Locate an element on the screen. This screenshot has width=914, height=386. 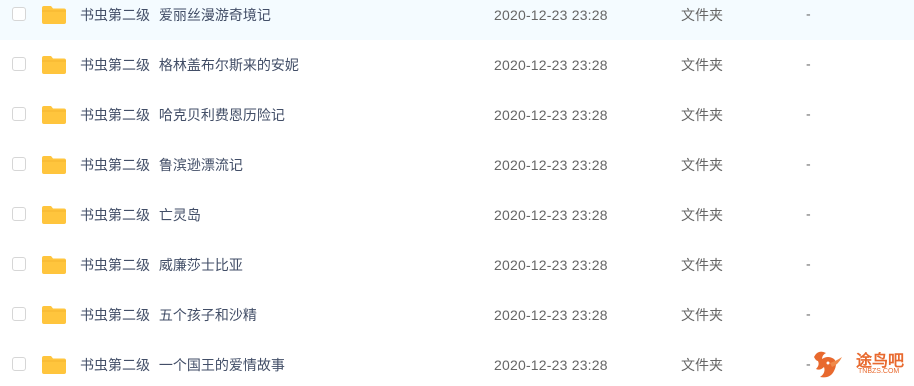
file-row: 书虫第二级 格林盖布尔斯来的安妮 2020-12-23 23:28 文件夹 - is located at coordinates (457, 65).